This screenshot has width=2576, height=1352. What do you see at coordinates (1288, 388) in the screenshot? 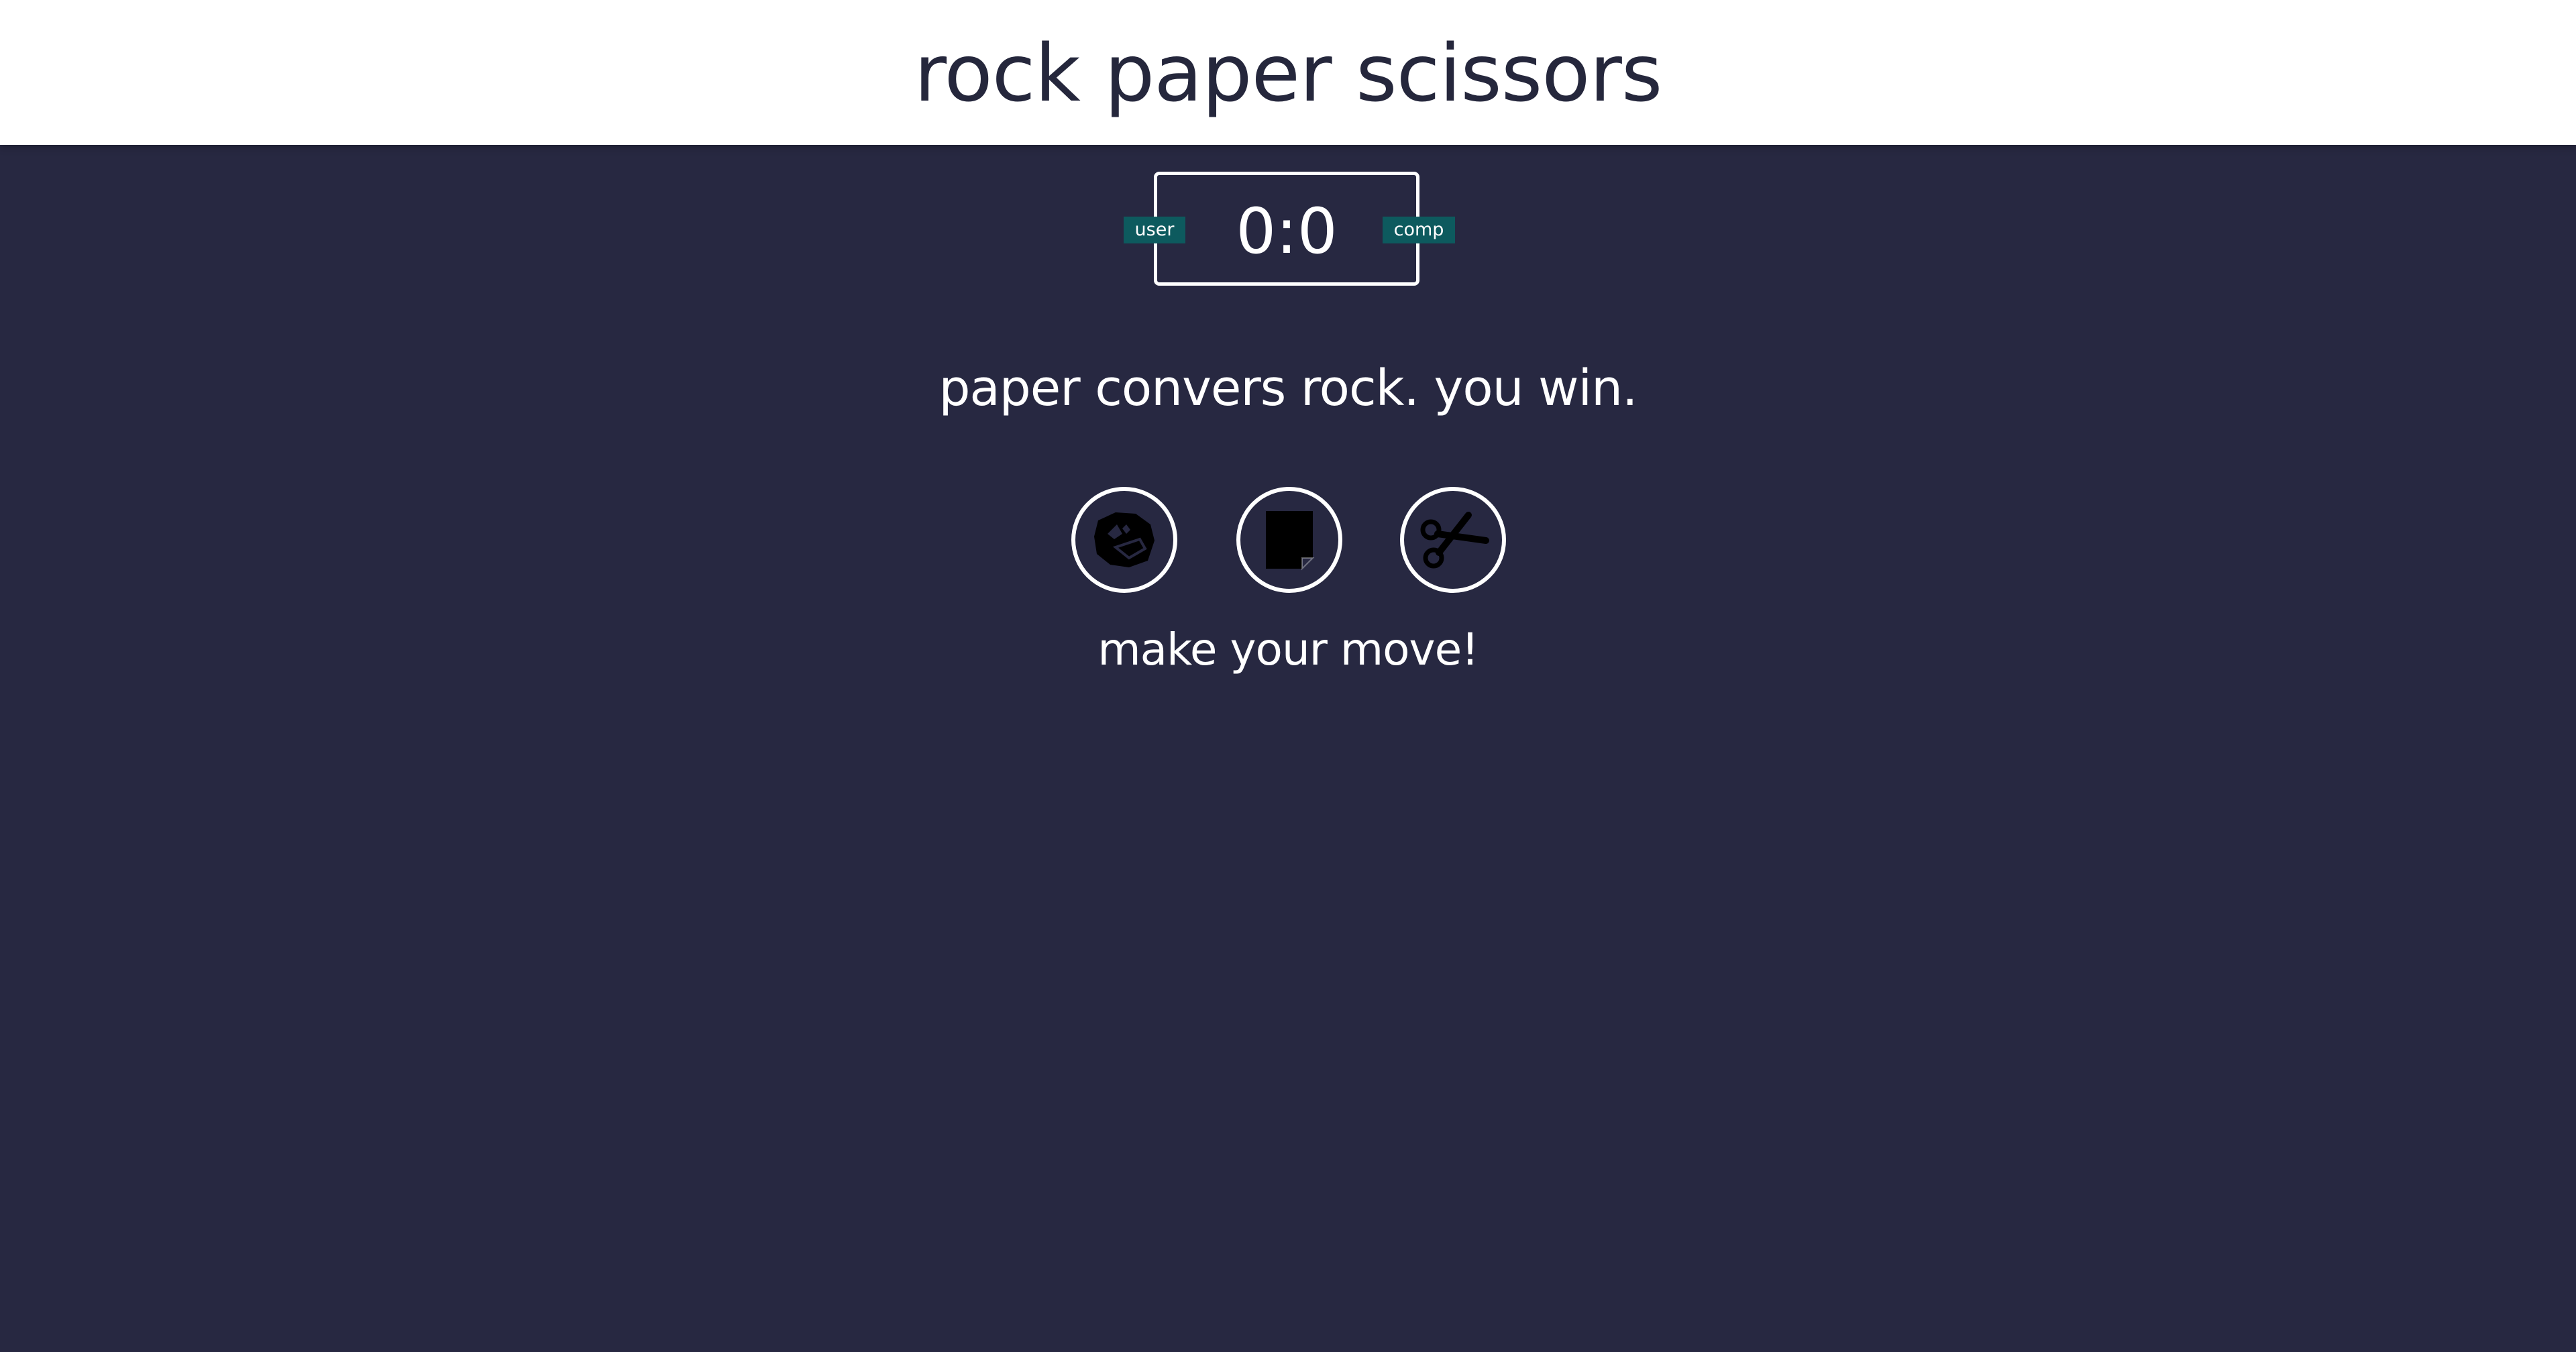
I see `result-message: paper convers rock. you win.` at bounding box center [1288, 388].